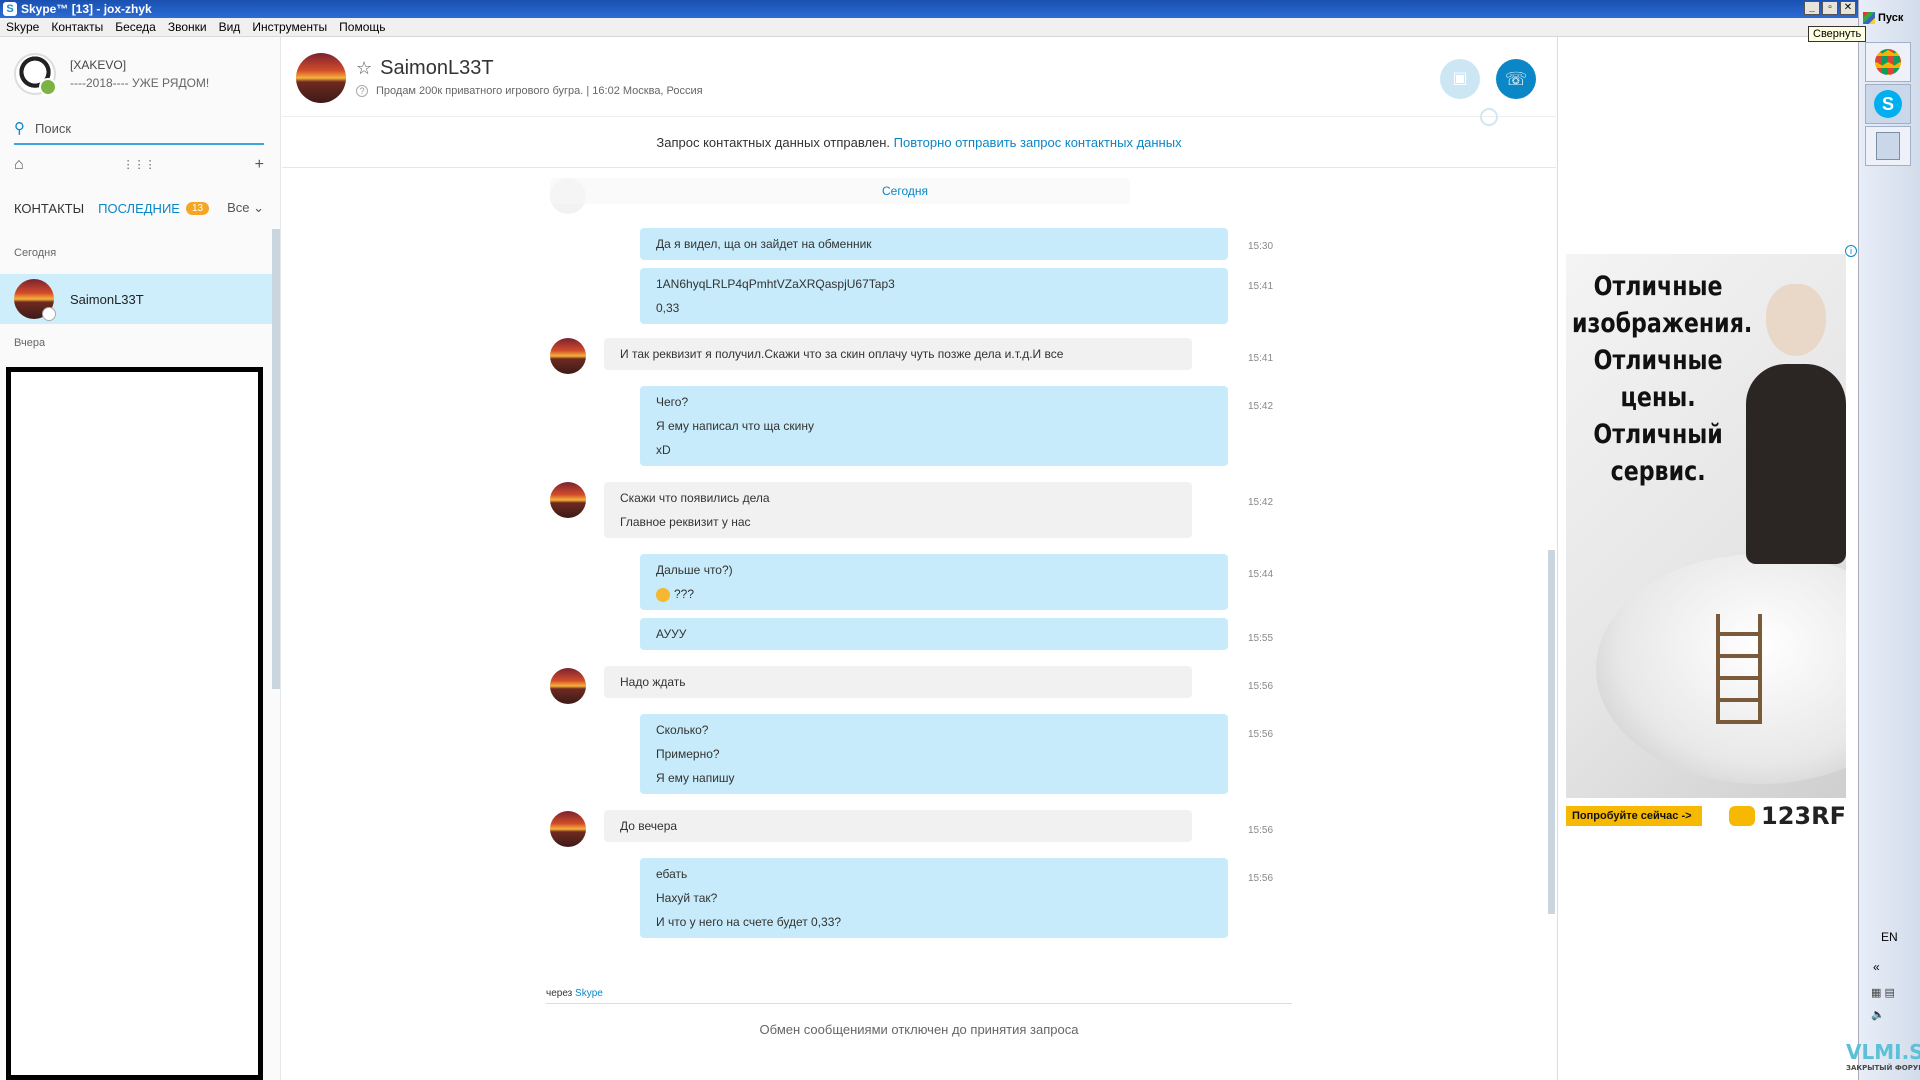  I want to click on message-time: 15:30, so click(1261, 246).